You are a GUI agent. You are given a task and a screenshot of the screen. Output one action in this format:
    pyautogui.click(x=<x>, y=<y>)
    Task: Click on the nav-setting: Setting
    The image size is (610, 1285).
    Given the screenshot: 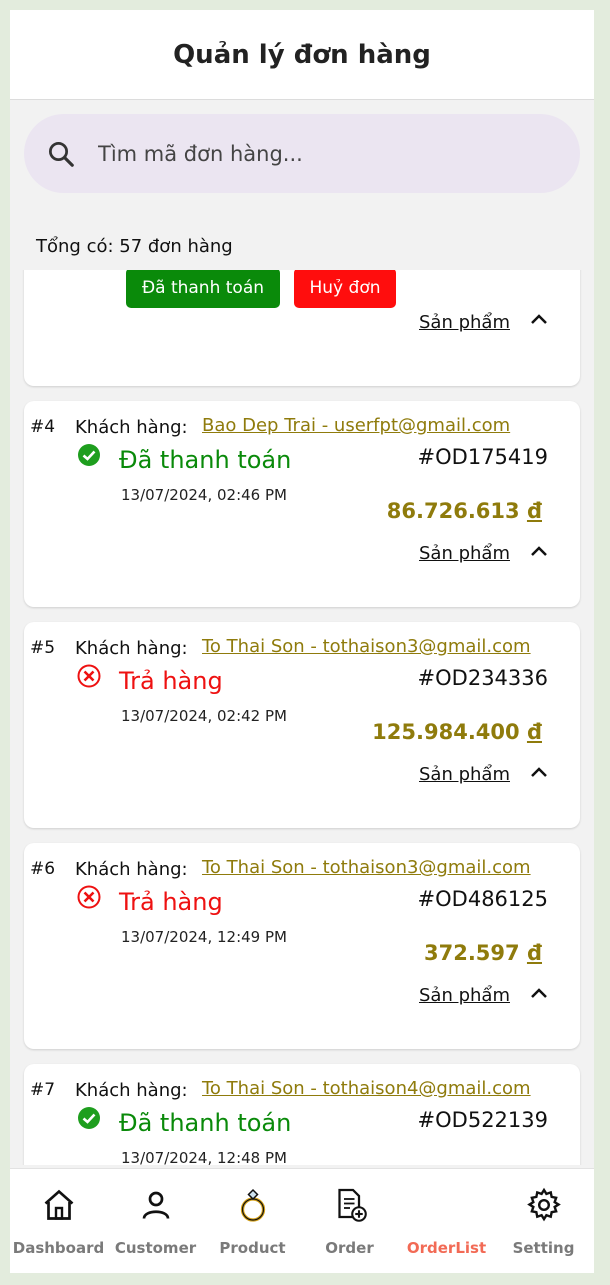 What is the action you would take?
    pyautogui.click(x=543, y=1221)
    